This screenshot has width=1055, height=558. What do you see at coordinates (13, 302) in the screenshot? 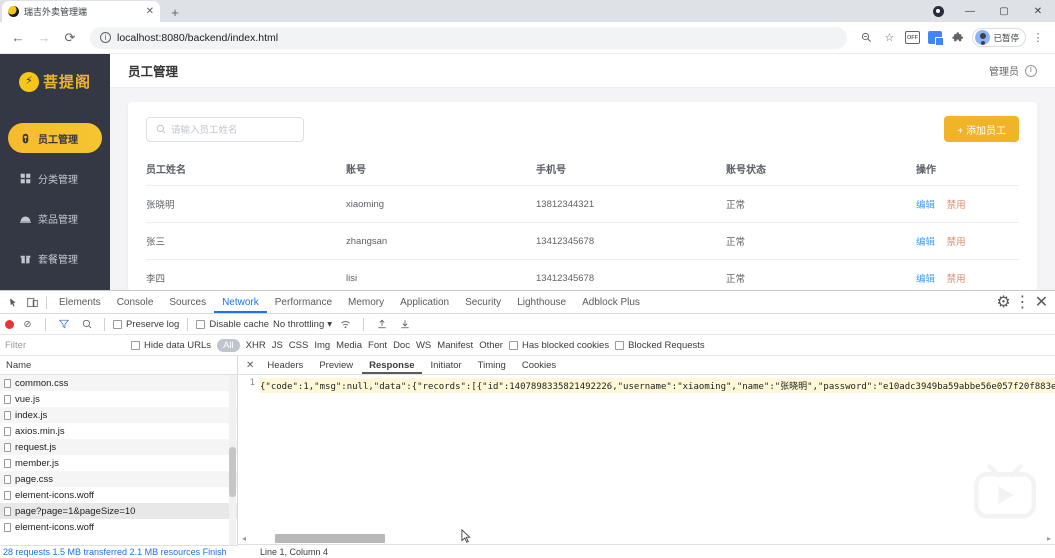
I see `inspect-element-icon` at bounding box center [13, 302].